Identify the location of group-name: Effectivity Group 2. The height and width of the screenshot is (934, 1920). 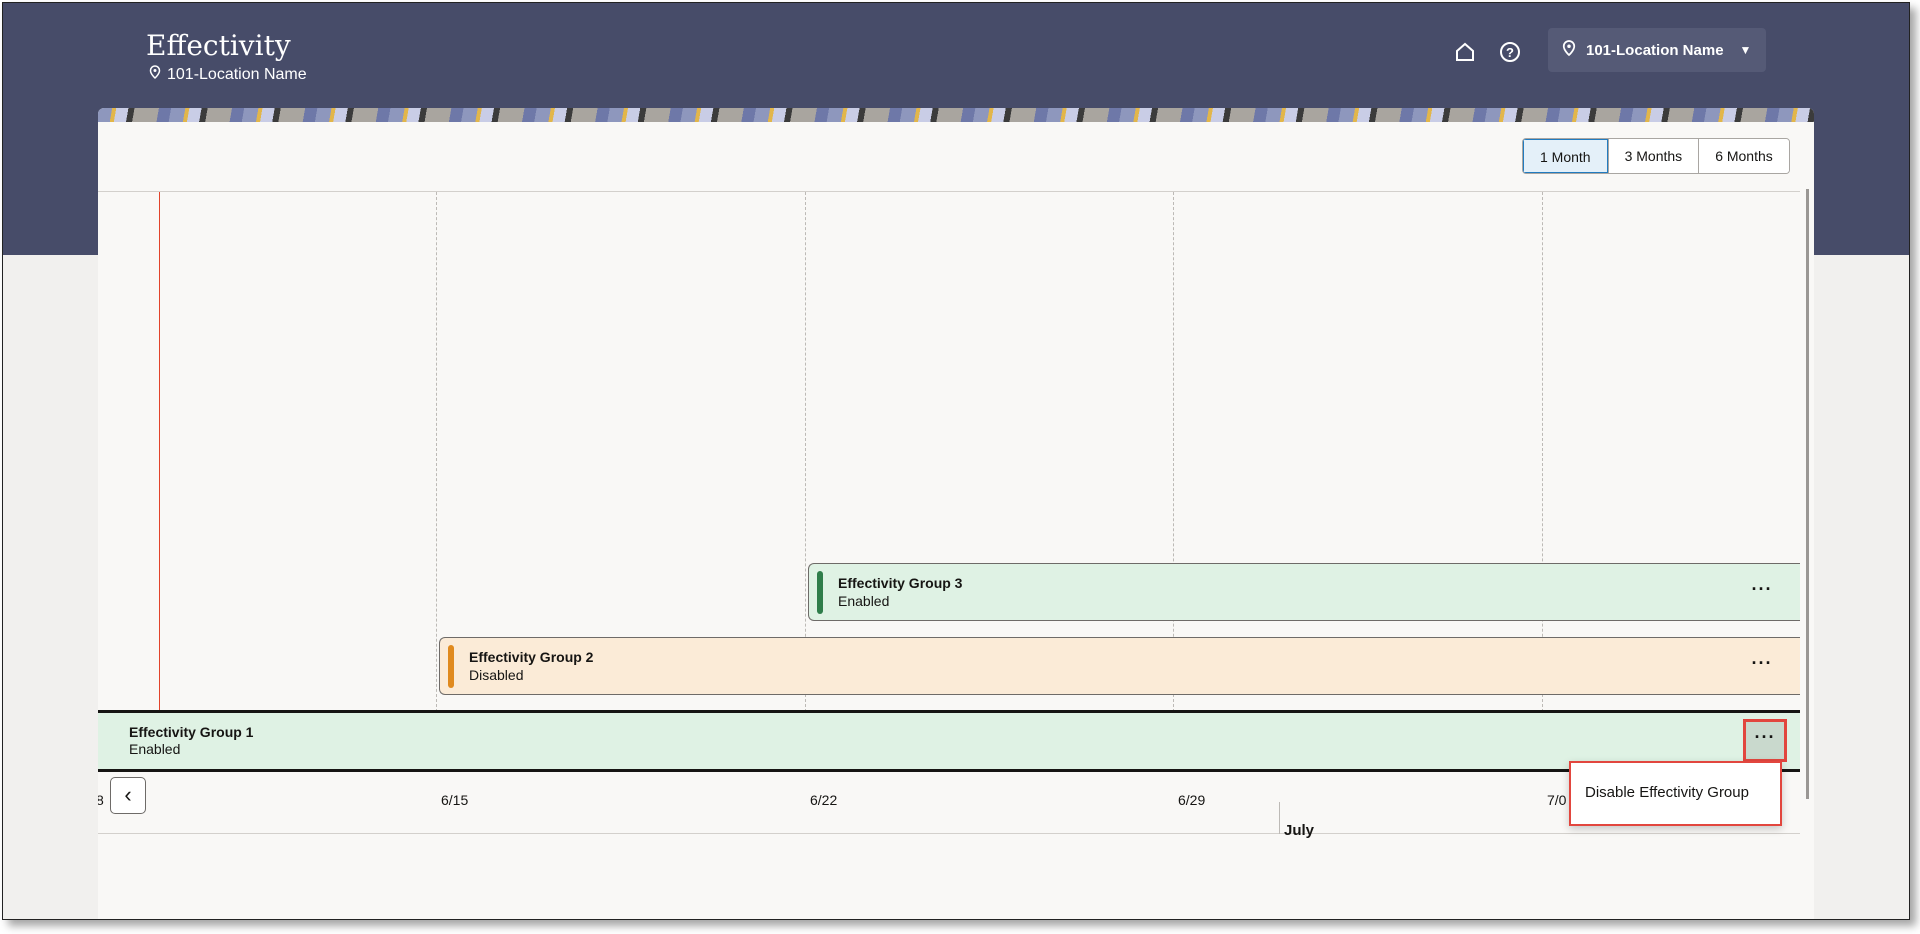
(531, 657).